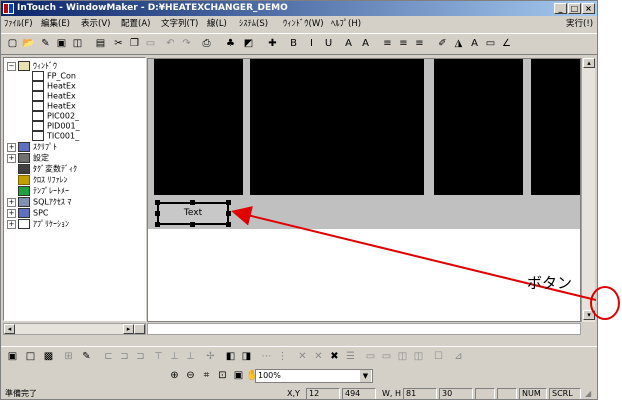  I want to click on italic-icon: I, so click(311, 43).